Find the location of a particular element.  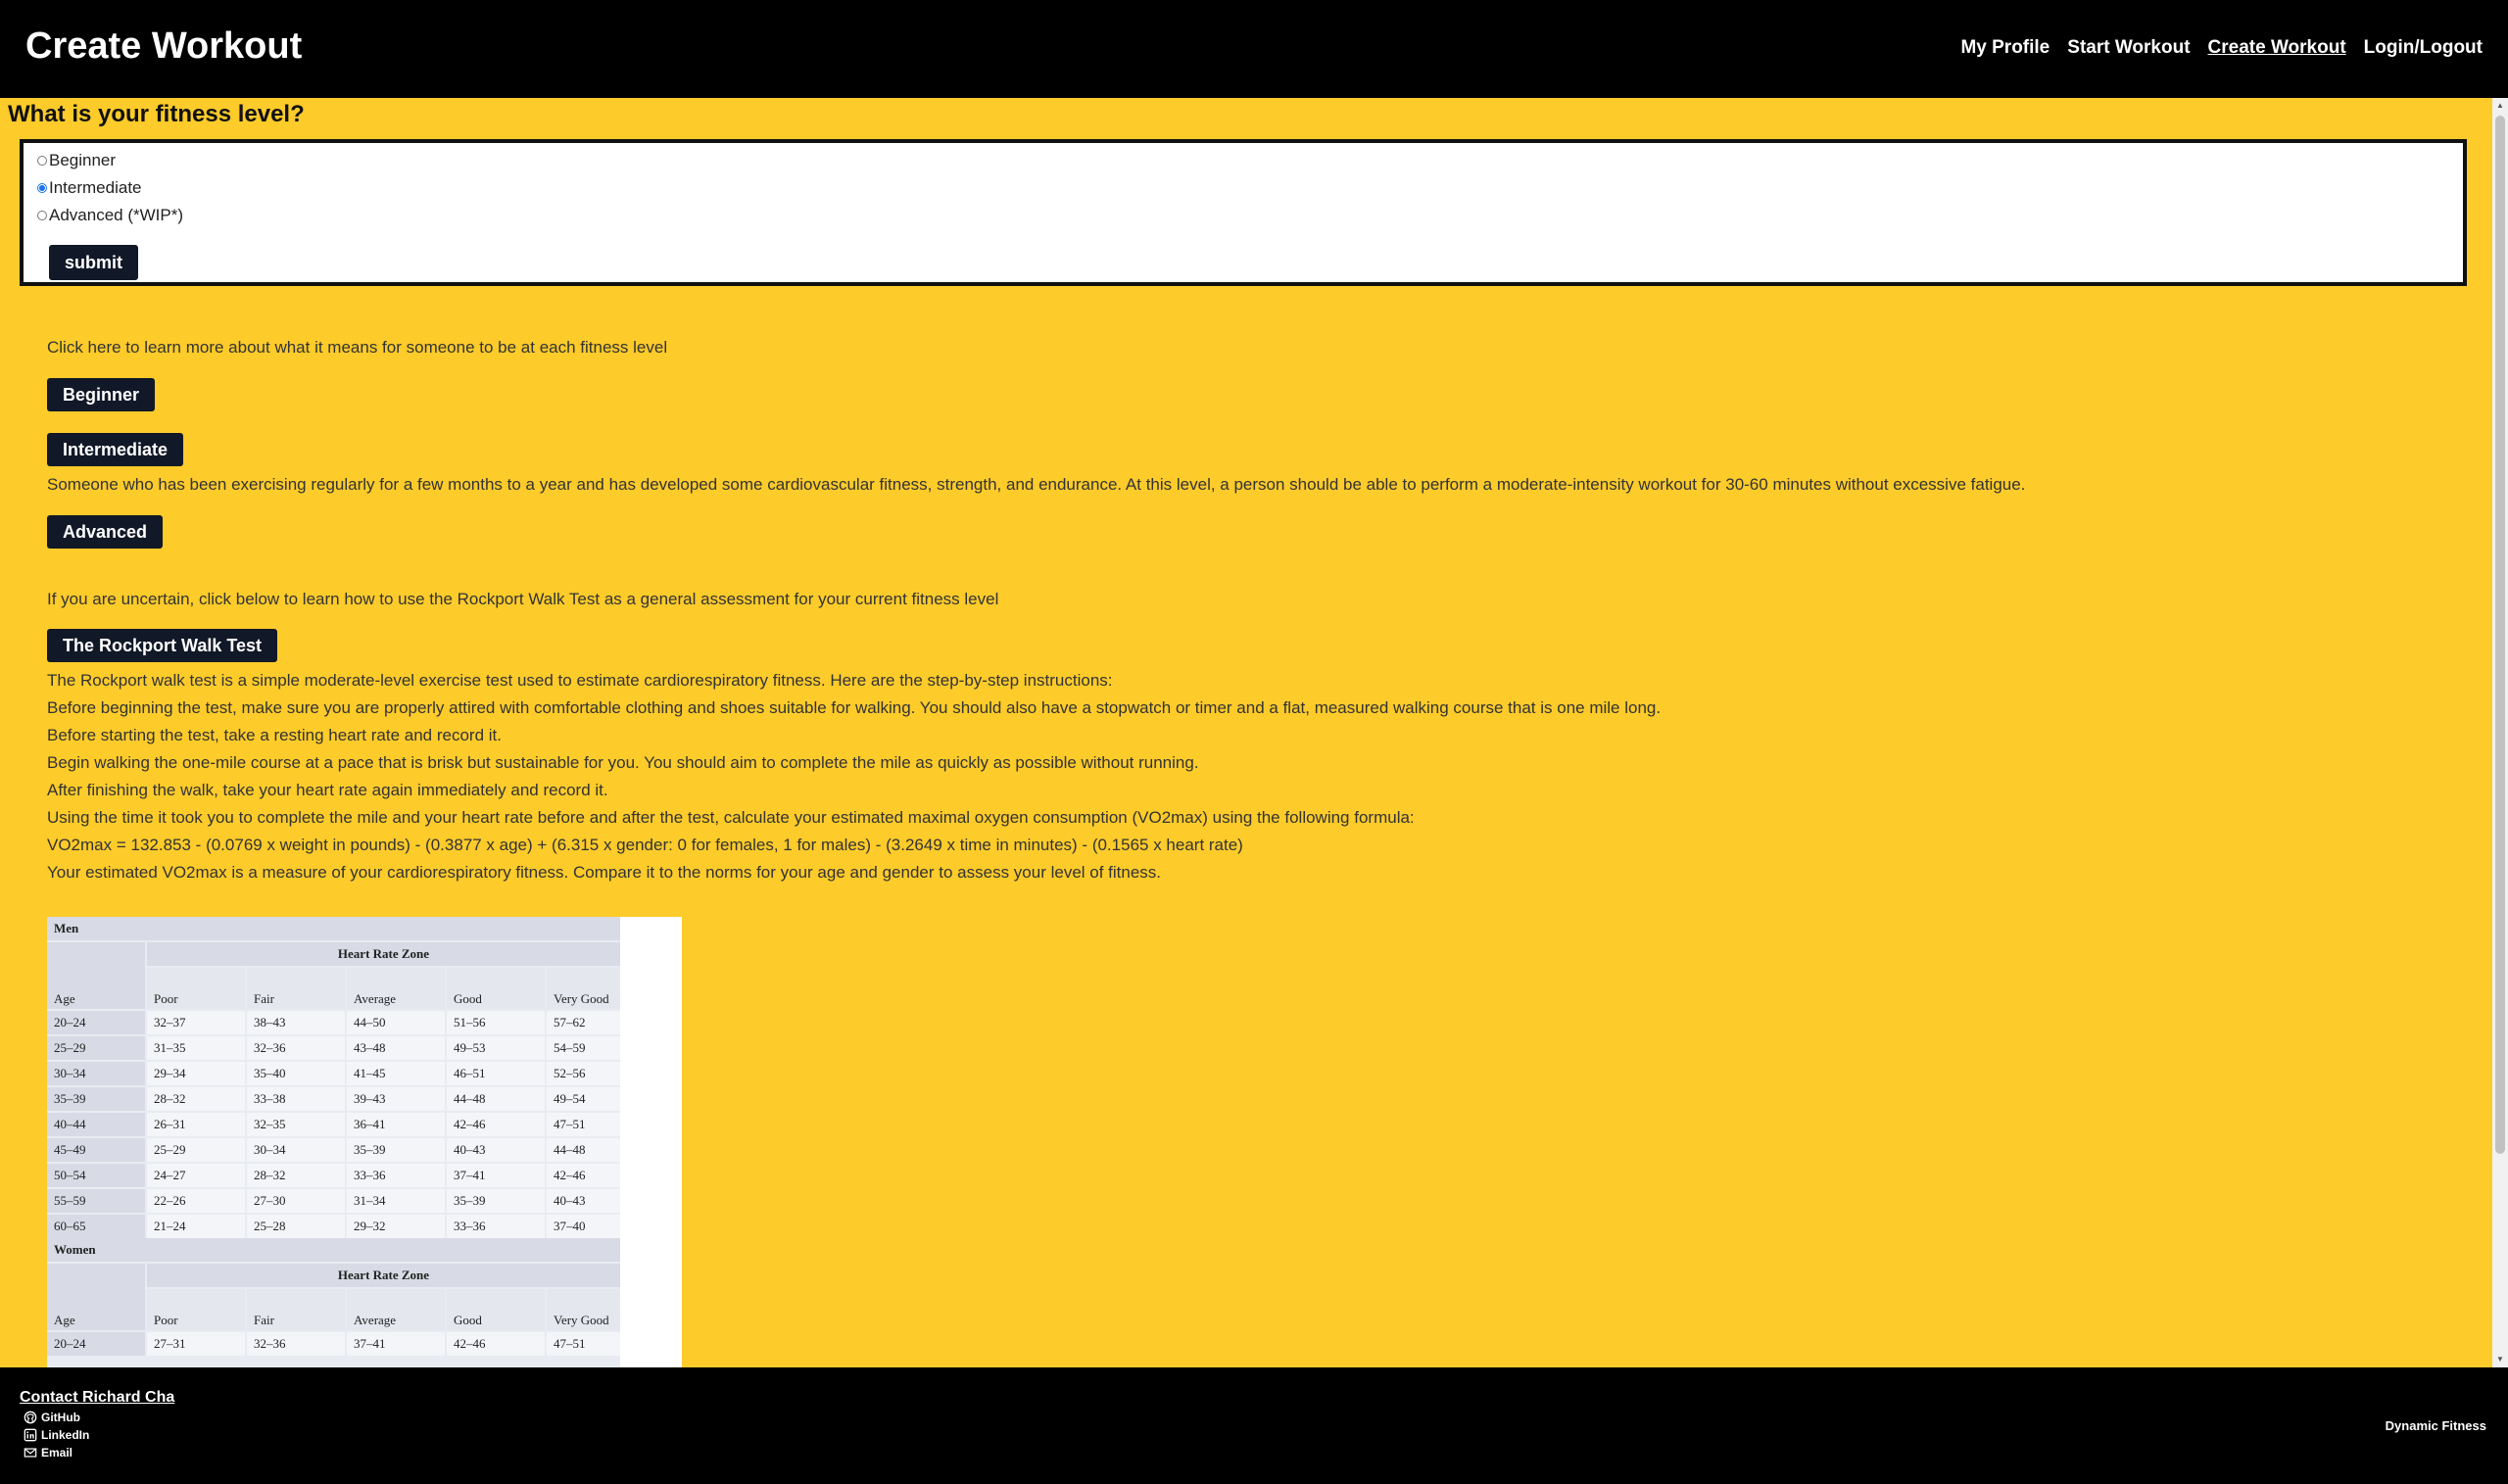

email-link: Email is located at coordinates (48, 1453).